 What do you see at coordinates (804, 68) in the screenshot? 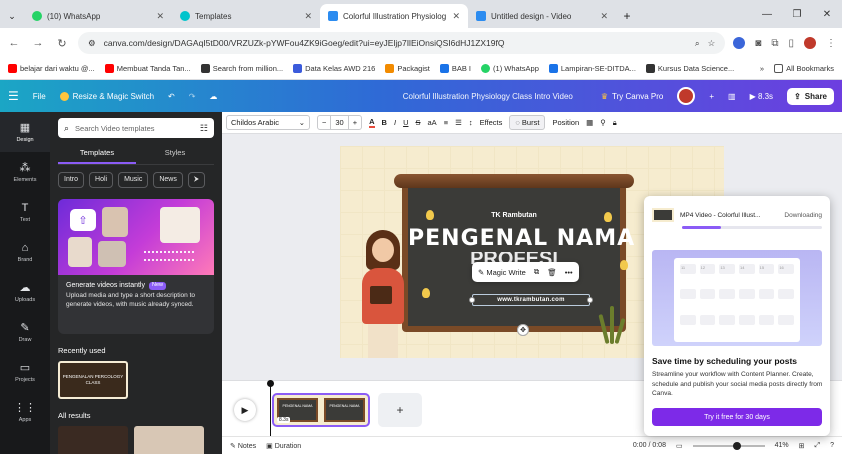
I see `all-bookmarks-button: All Bookmarks` at bounding box center [804, 68].